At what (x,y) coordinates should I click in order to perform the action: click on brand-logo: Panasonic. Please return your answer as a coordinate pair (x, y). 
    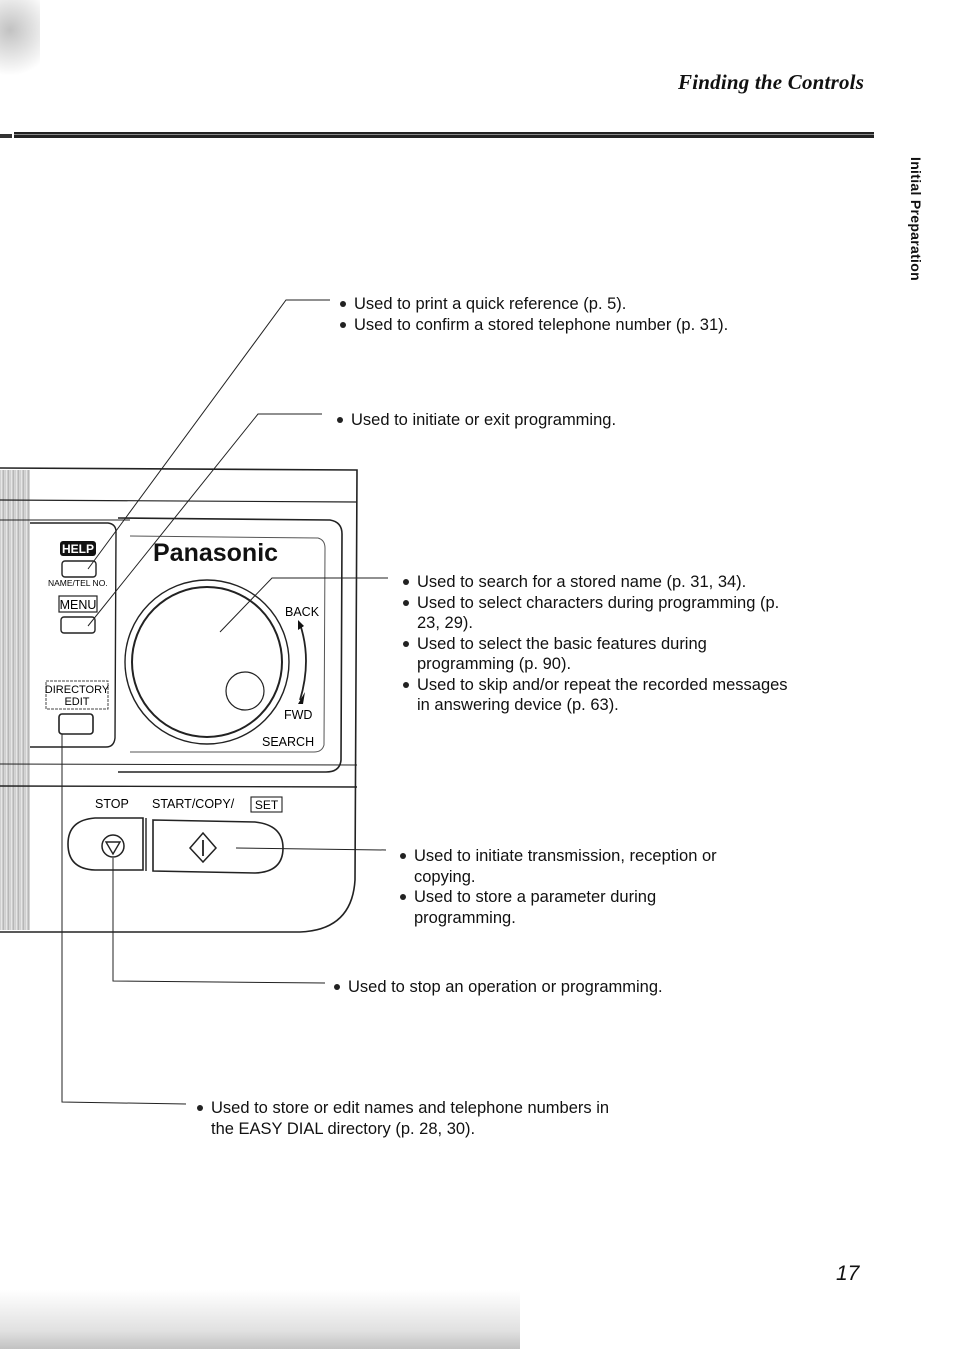
    Looking at the image, I should click on (215, 553).